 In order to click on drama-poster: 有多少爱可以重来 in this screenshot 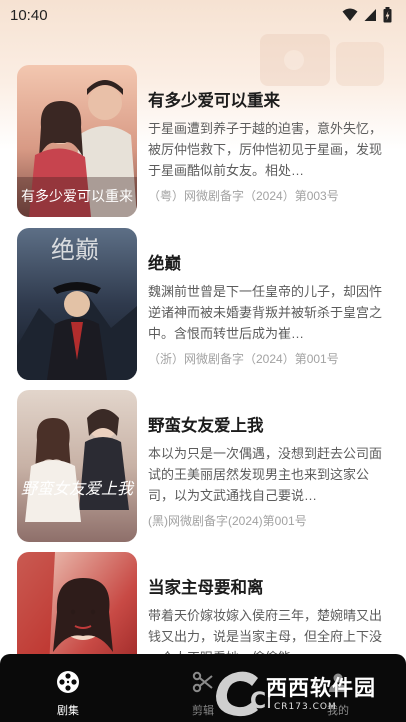, I will do `click(77, 141)`.